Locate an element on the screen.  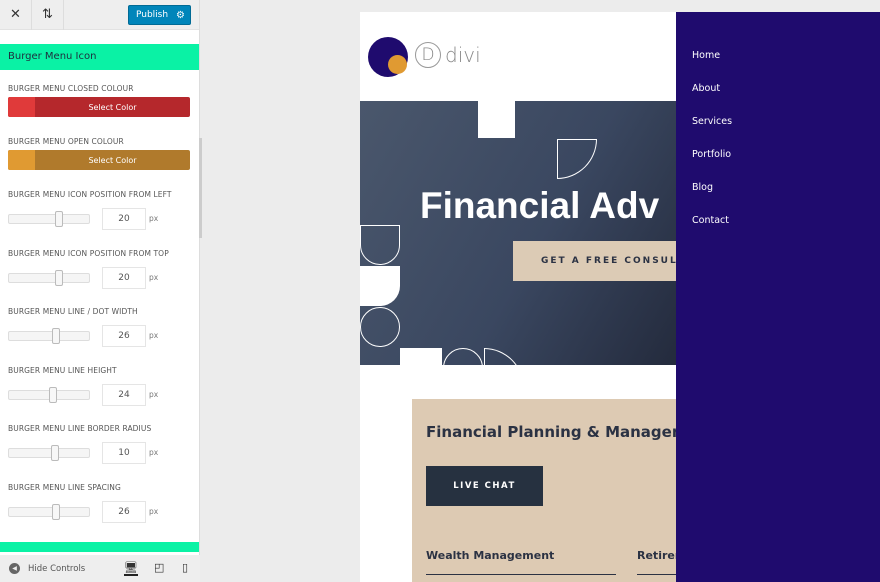
slider-label: BURGER MENU LINE SPACING is located at coordinates (64, 487).